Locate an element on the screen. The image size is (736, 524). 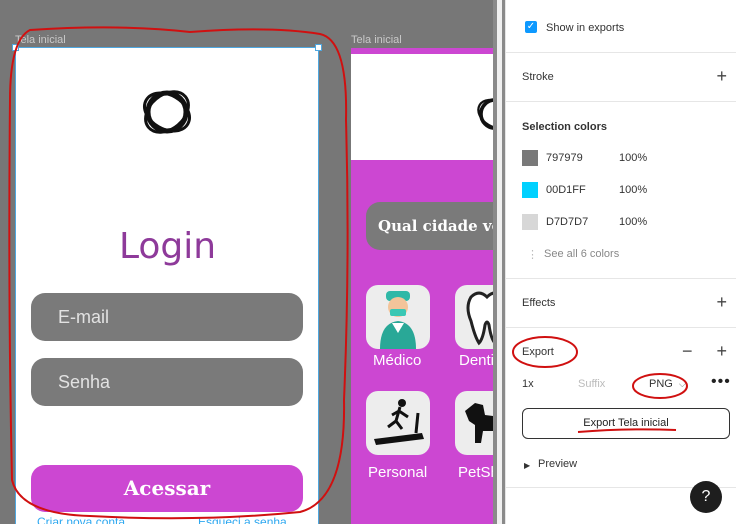
logo-icon is located at coordinates (167, 112).